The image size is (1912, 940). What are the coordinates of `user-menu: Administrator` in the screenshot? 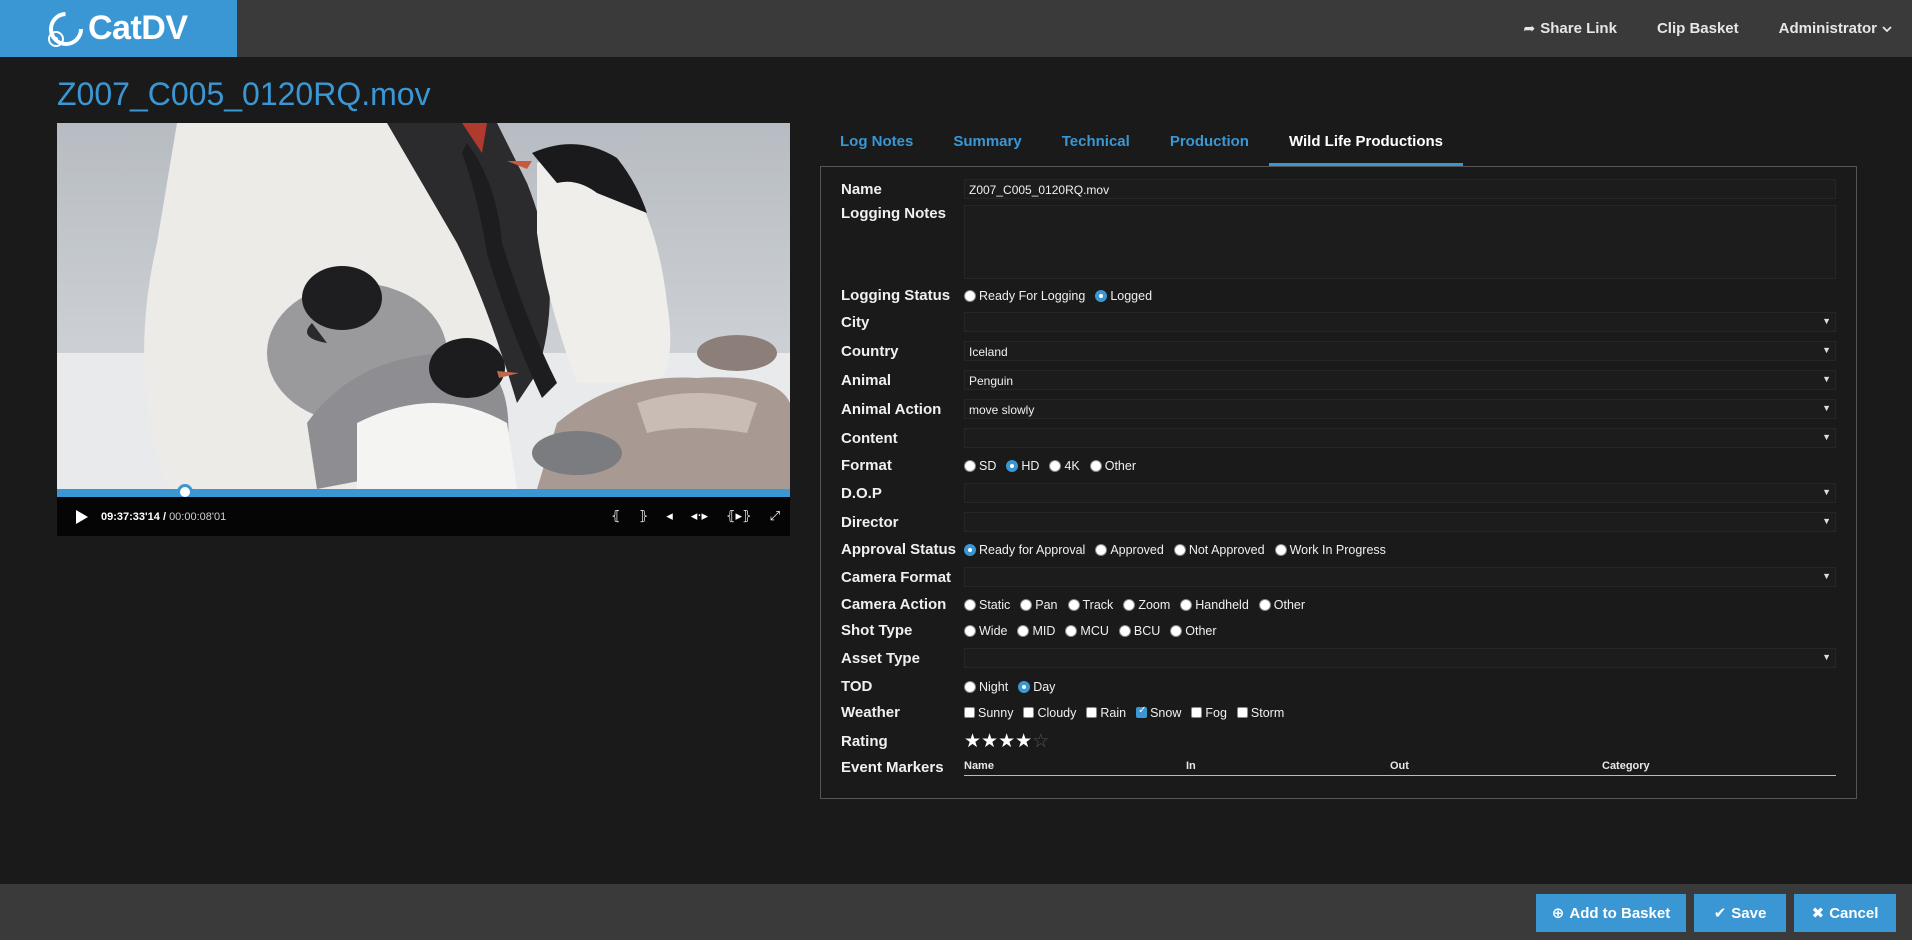 It's located at (1835, 28).